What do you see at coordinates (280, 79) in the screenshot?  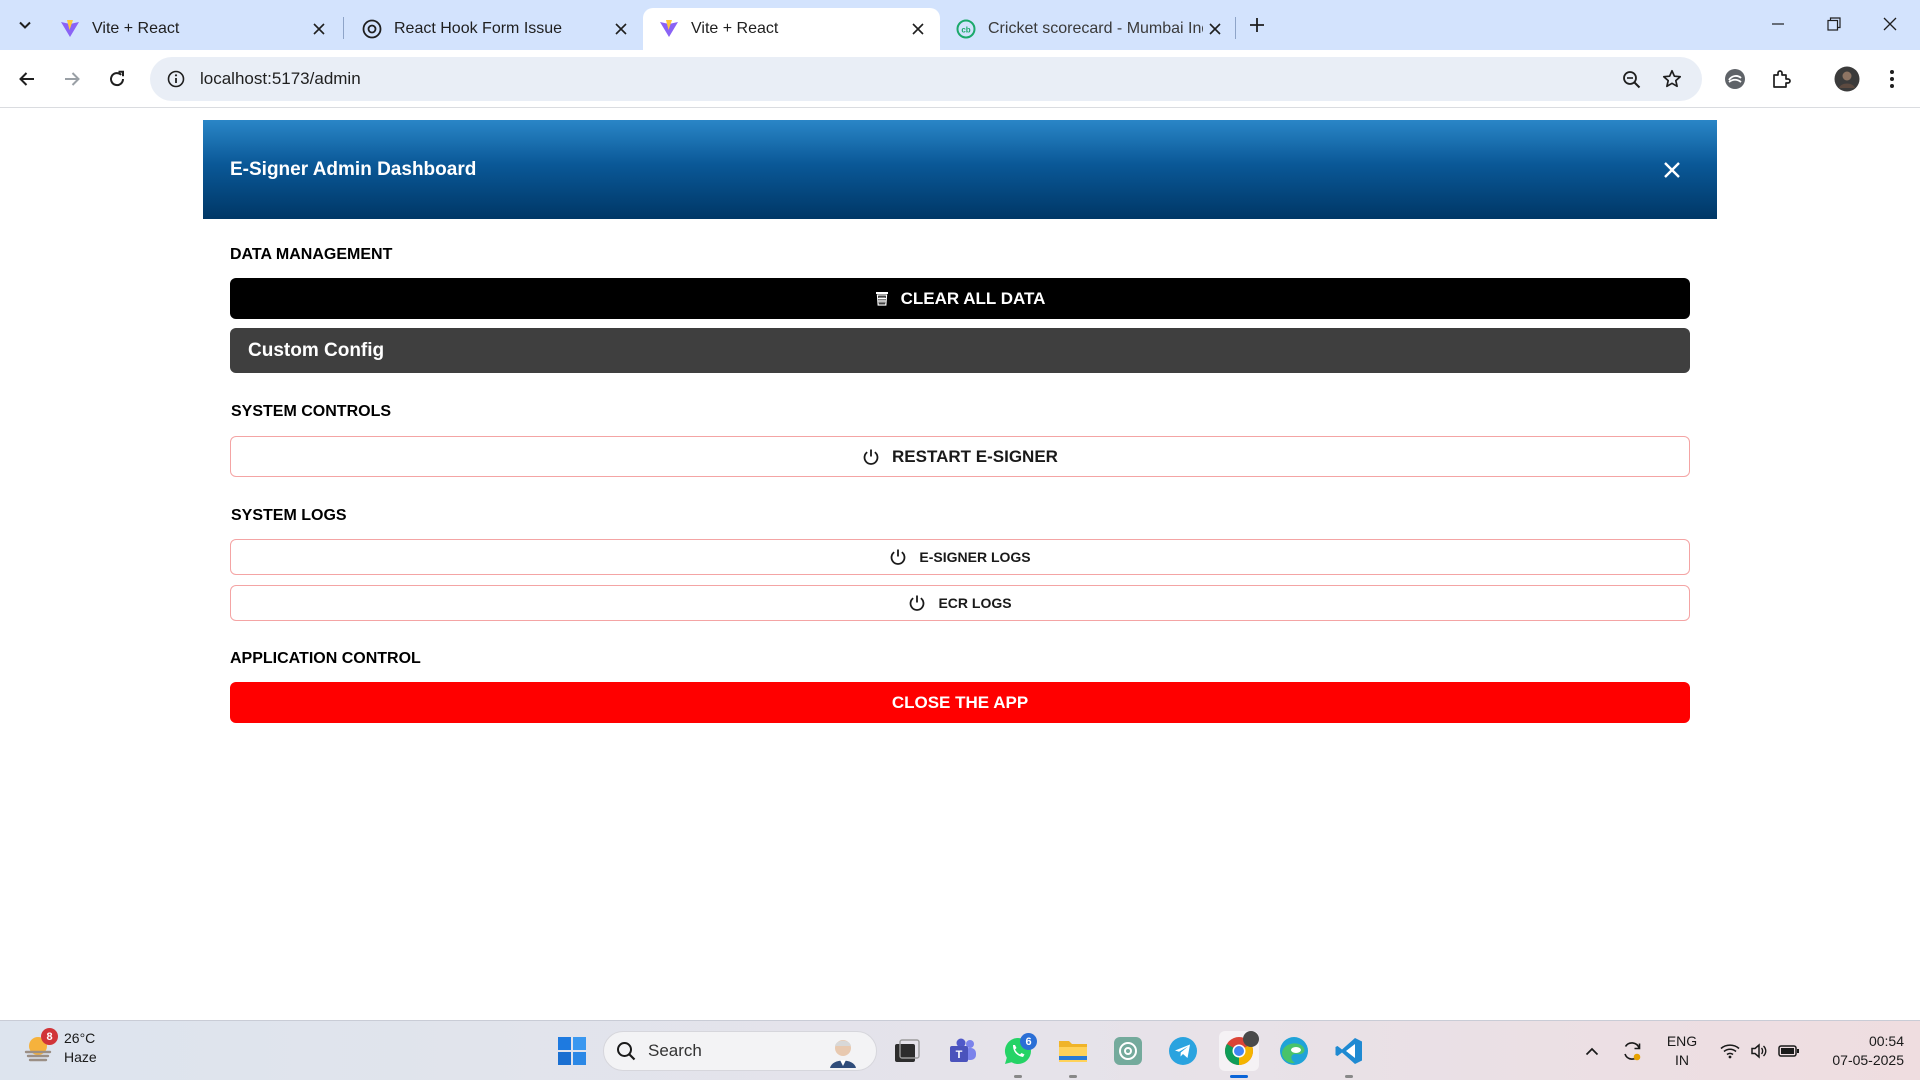 I see `url-text: localhost:5173/admin` at bounding box center [280, 79].